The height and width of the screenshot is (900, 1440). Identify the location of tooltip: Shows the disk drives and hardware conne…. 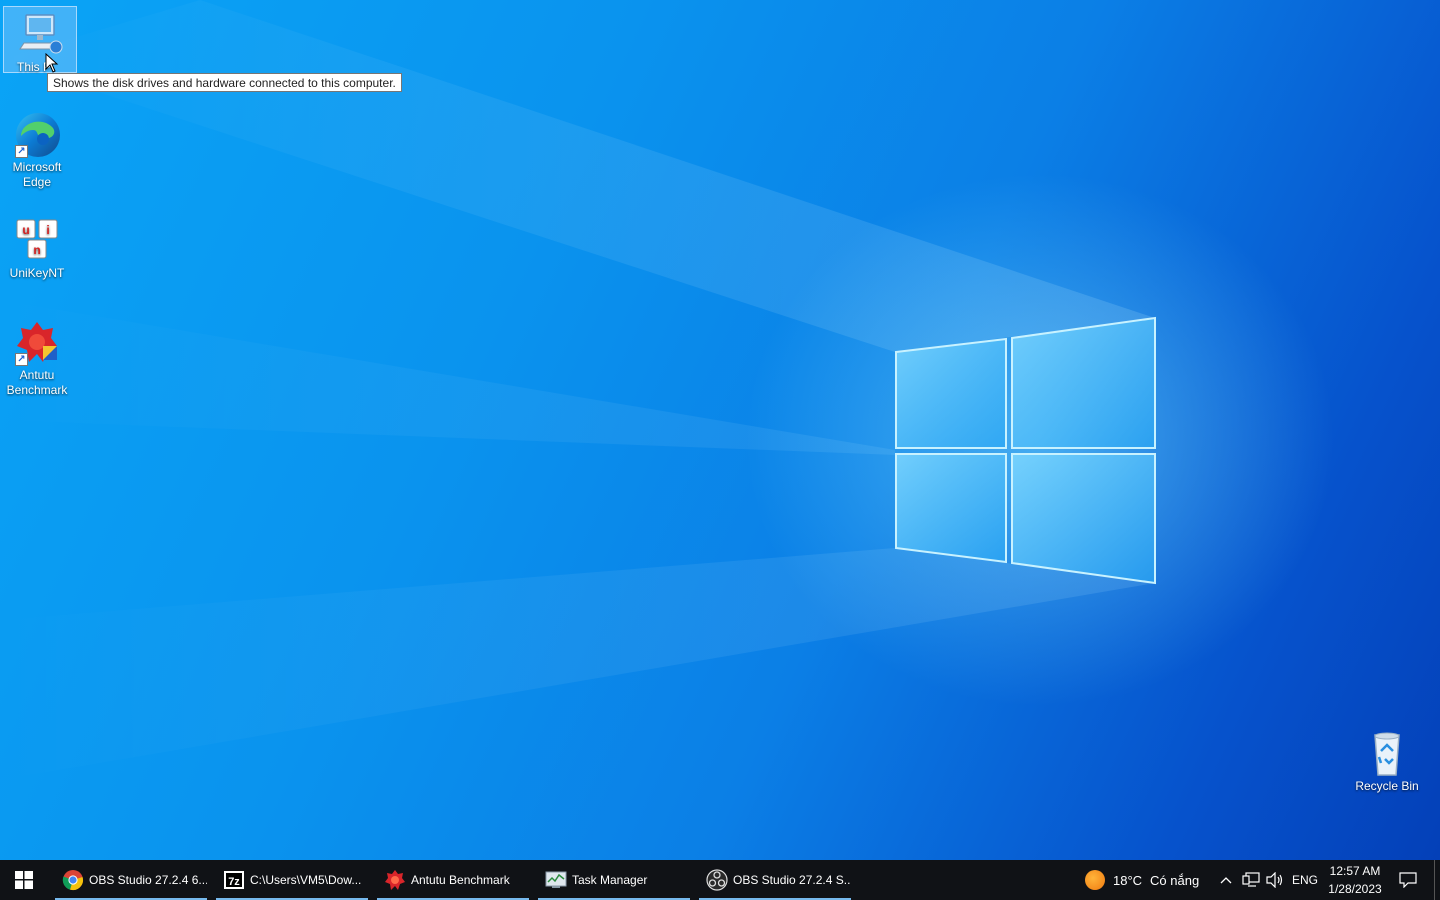
(224, 82).